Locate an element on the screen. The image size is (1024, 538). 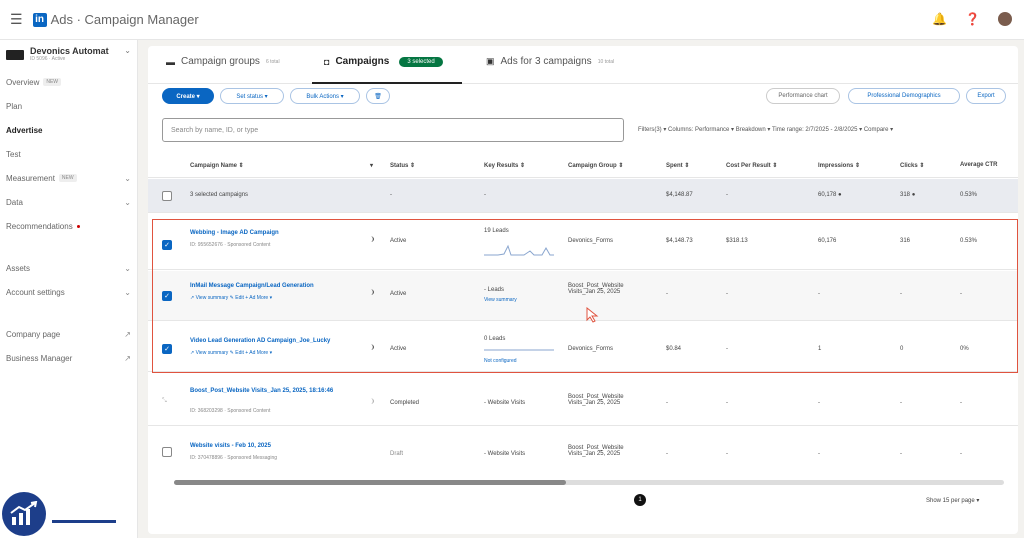
account-name: Devonics Automat is located at coordinates (69, 51).